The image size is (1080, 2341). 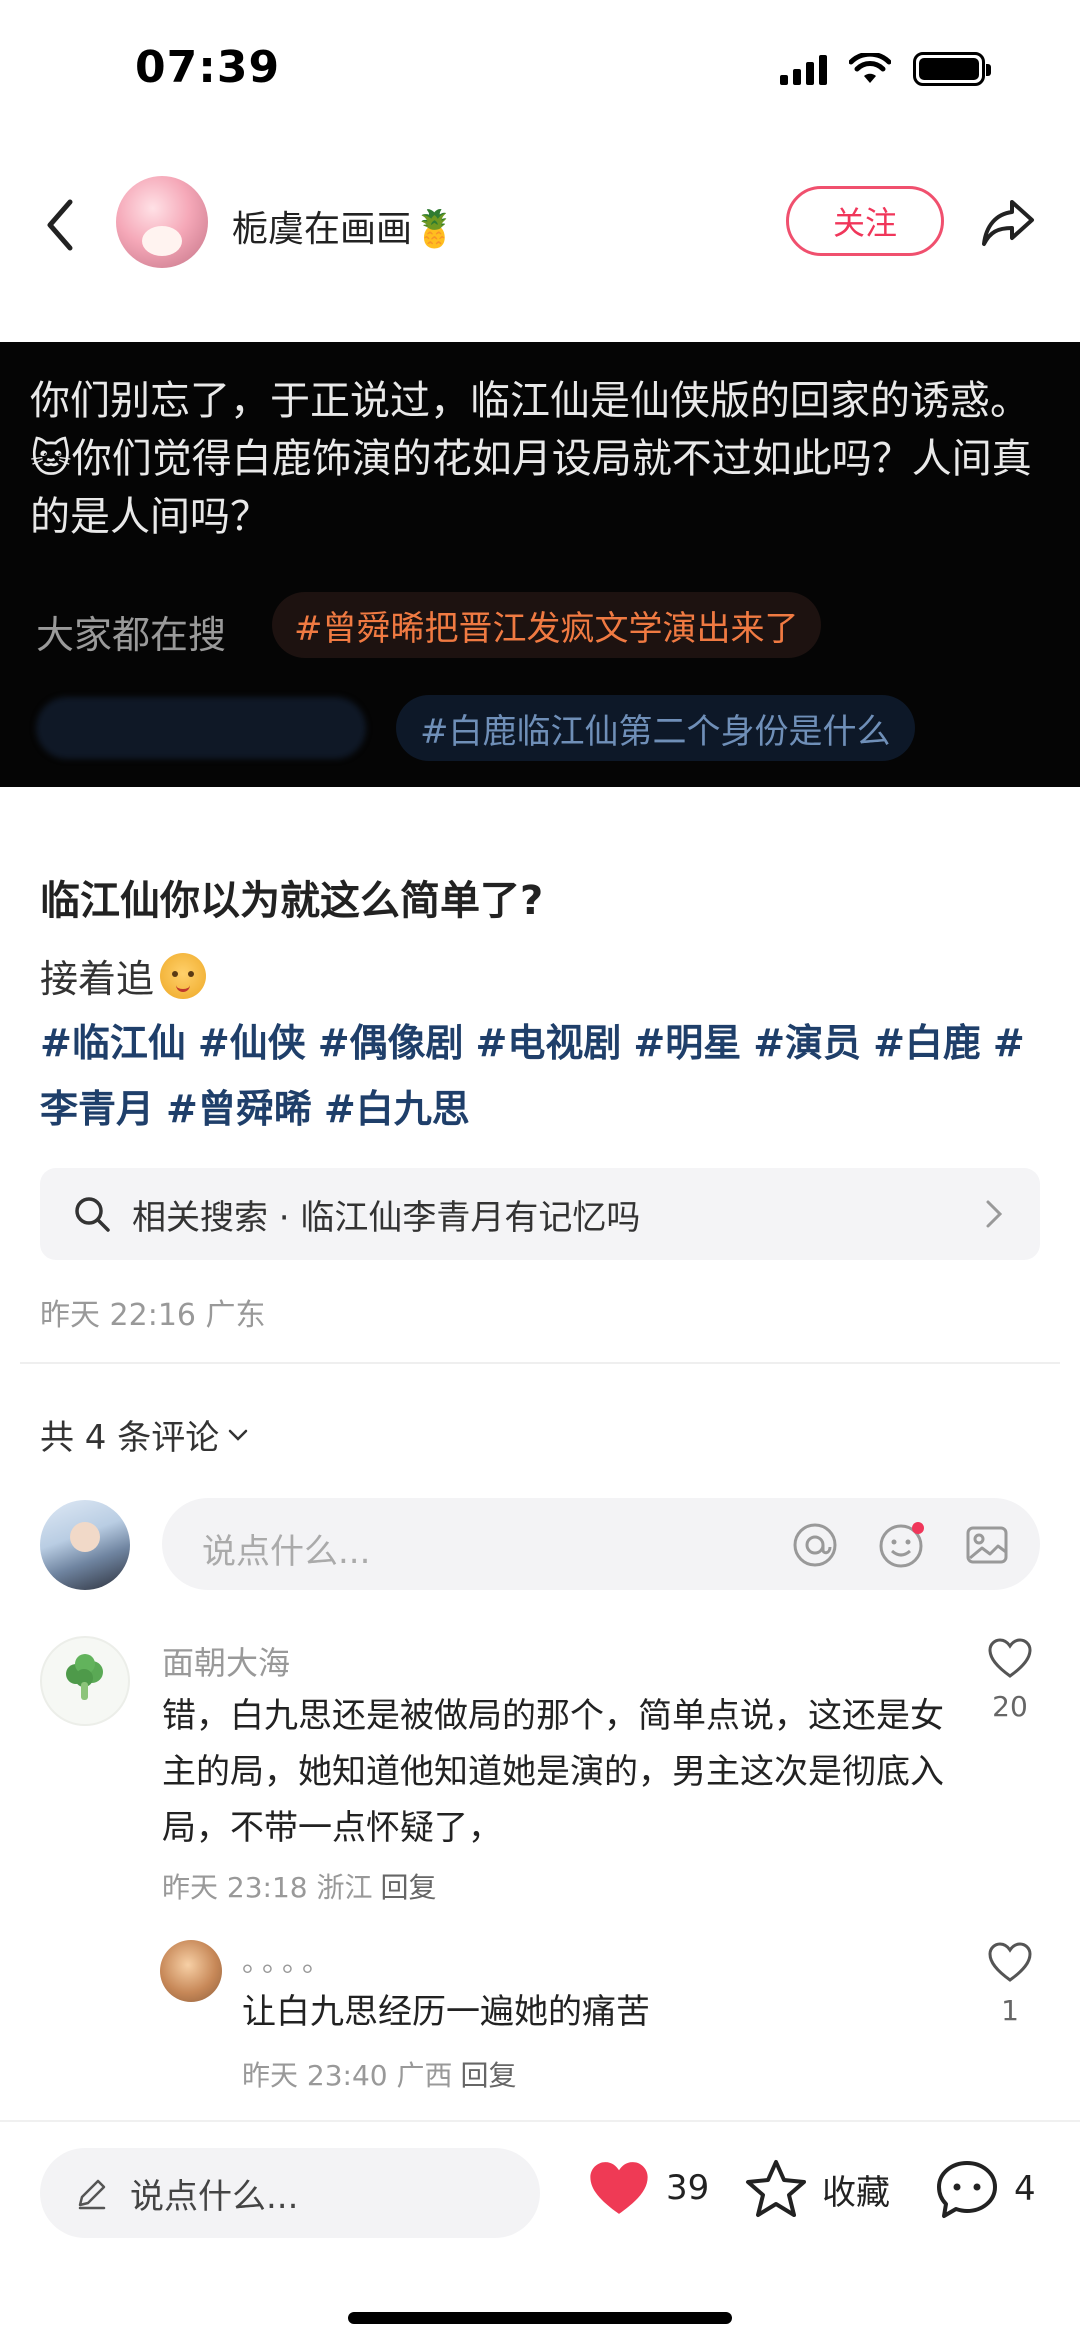 What do you see at coordinates (1010, 2010) in the screenshot?
I see `reply-like-count: 1` at bounding box center [1010, 2010].